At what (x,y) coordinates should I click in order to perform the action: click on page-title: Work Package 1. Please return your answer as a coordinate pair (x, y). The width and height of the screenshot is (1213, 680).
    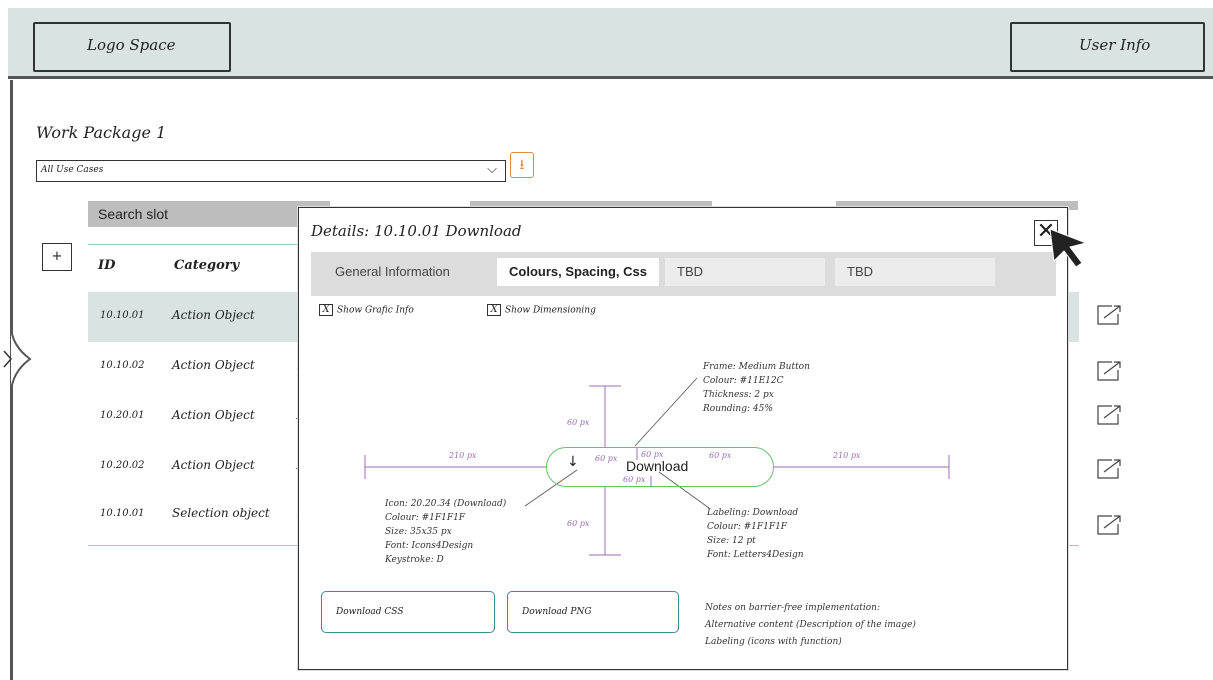
    Looking at the image, I should click on (101, 132).